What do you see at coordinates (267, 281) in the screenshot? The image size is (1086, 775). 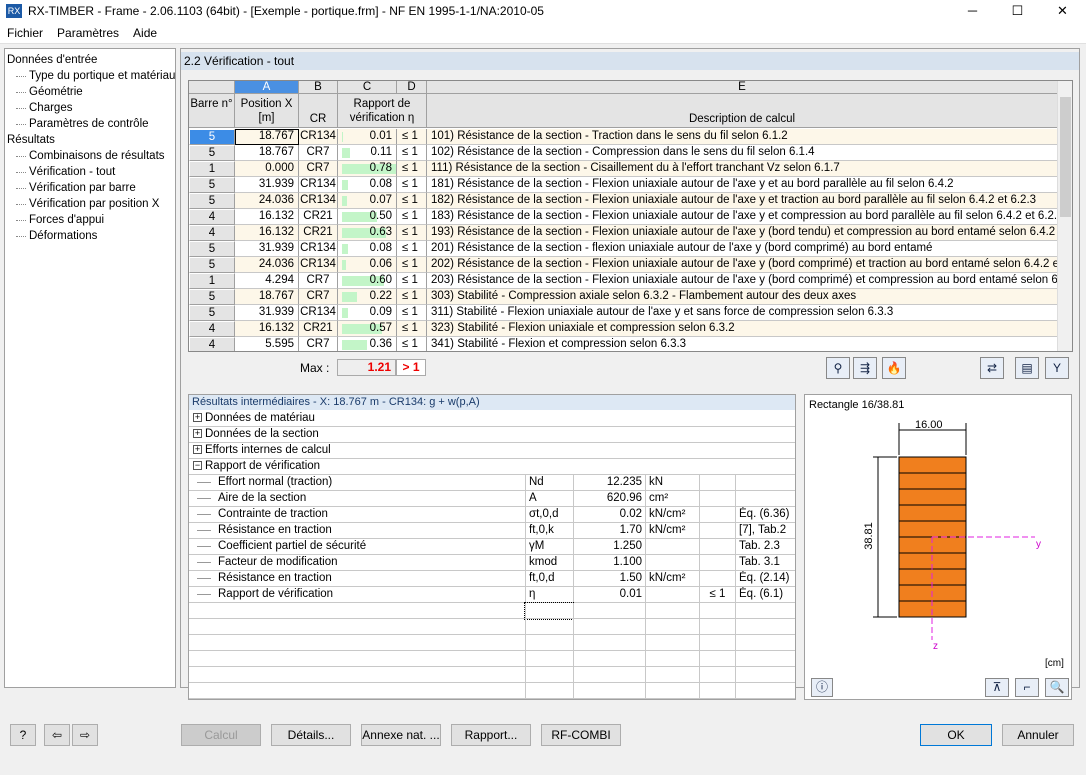 I see `position-cell: 4.294` at bounding box center [267, 281].